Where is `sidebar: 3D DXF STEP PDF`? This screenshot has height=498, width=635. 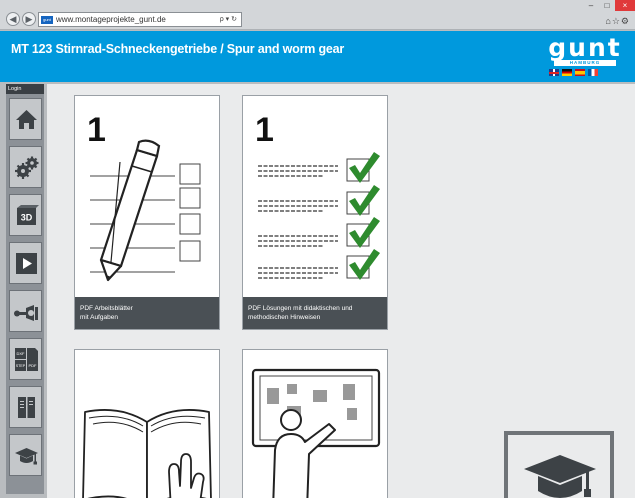
sidebar: 3D DXF STEP PDF is located at coordinates (25, 294).